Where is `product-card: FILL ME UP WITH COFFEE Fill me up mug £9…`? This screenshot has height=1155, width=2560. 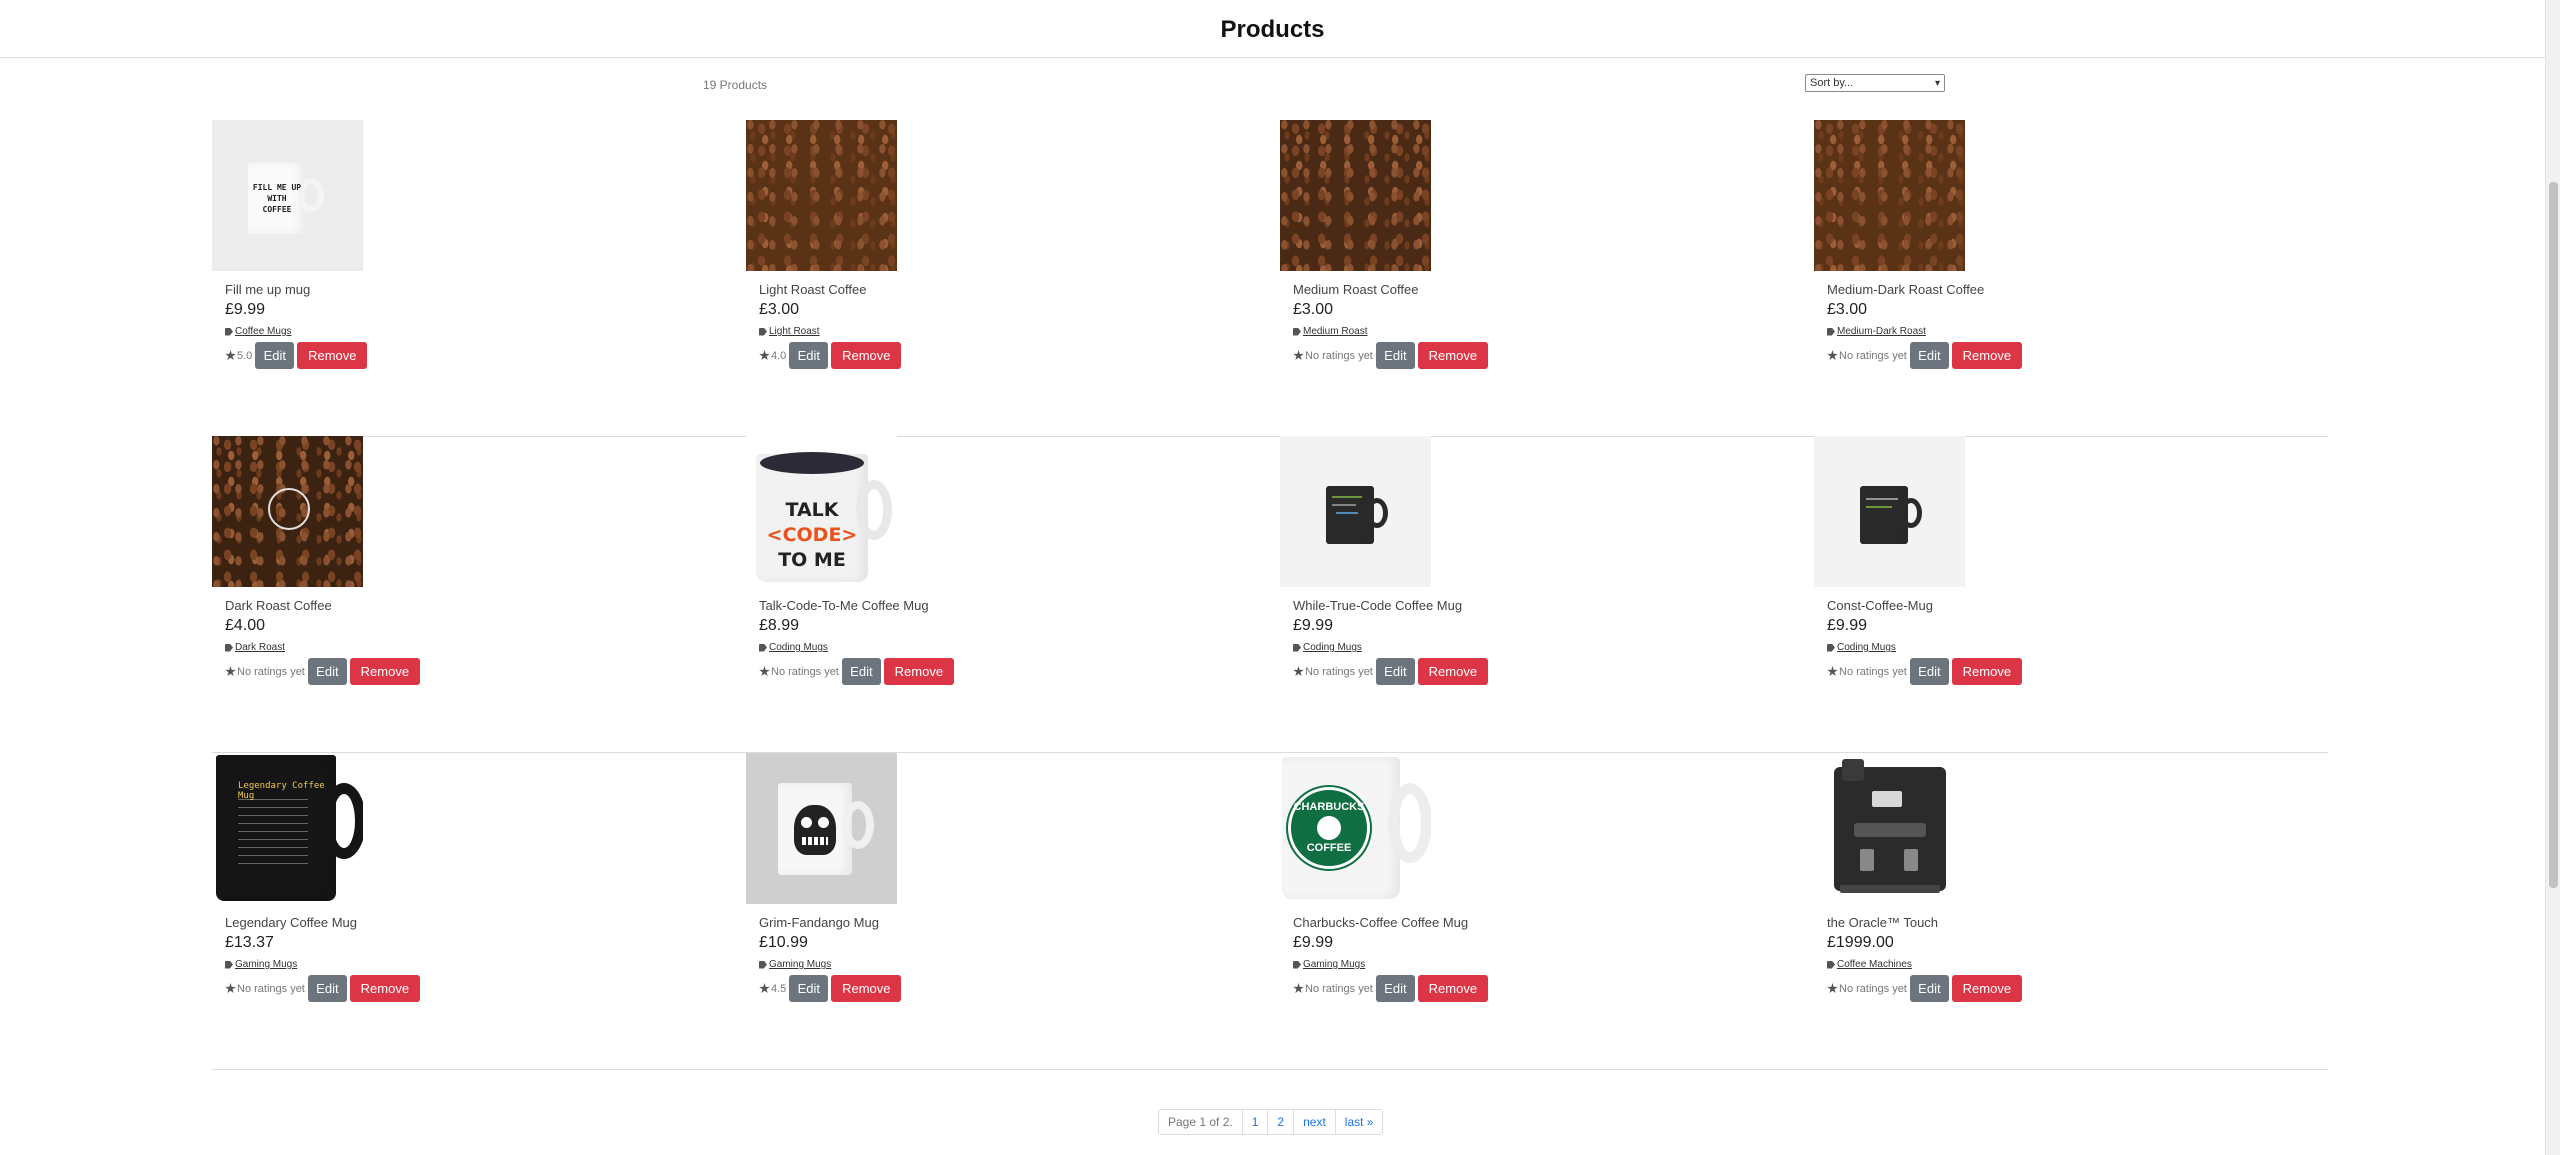
product-card: FILL ME UP WITH COFFEE Fill me up mug £9… is located at coordinates (462, 270).